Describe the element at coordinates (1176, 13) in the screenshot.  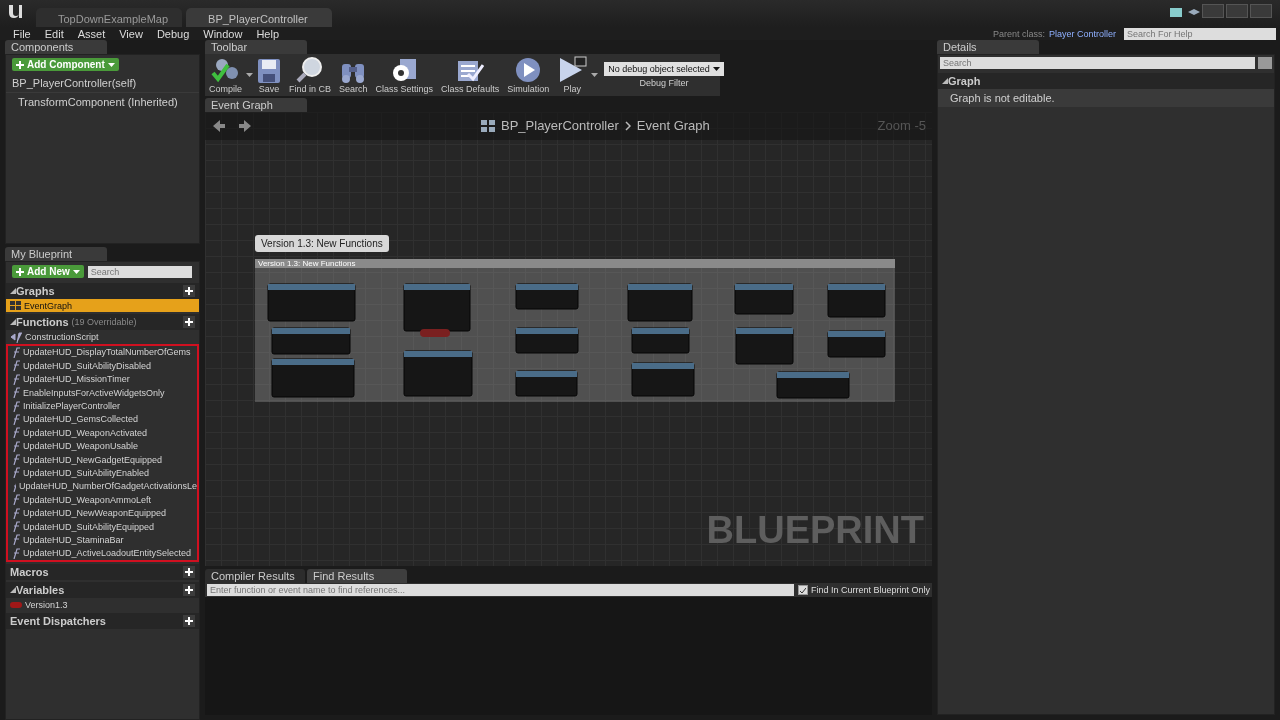
I see `chat-icon` at that location.